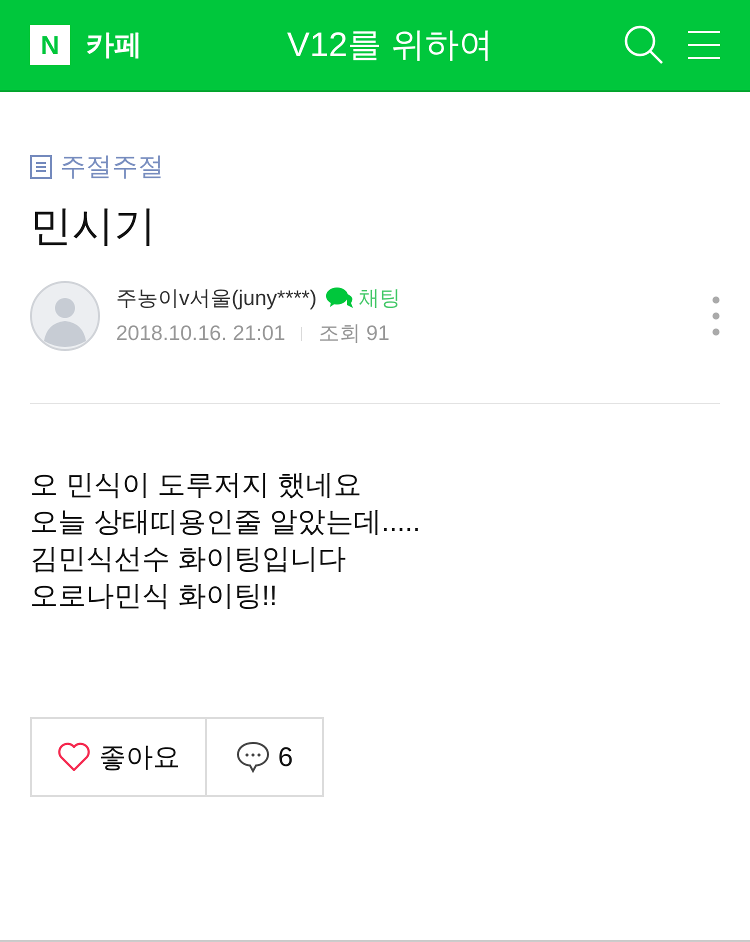 The height and width of the screenshot is (942, 750). I want to click on search-icon, so click(644, 45).